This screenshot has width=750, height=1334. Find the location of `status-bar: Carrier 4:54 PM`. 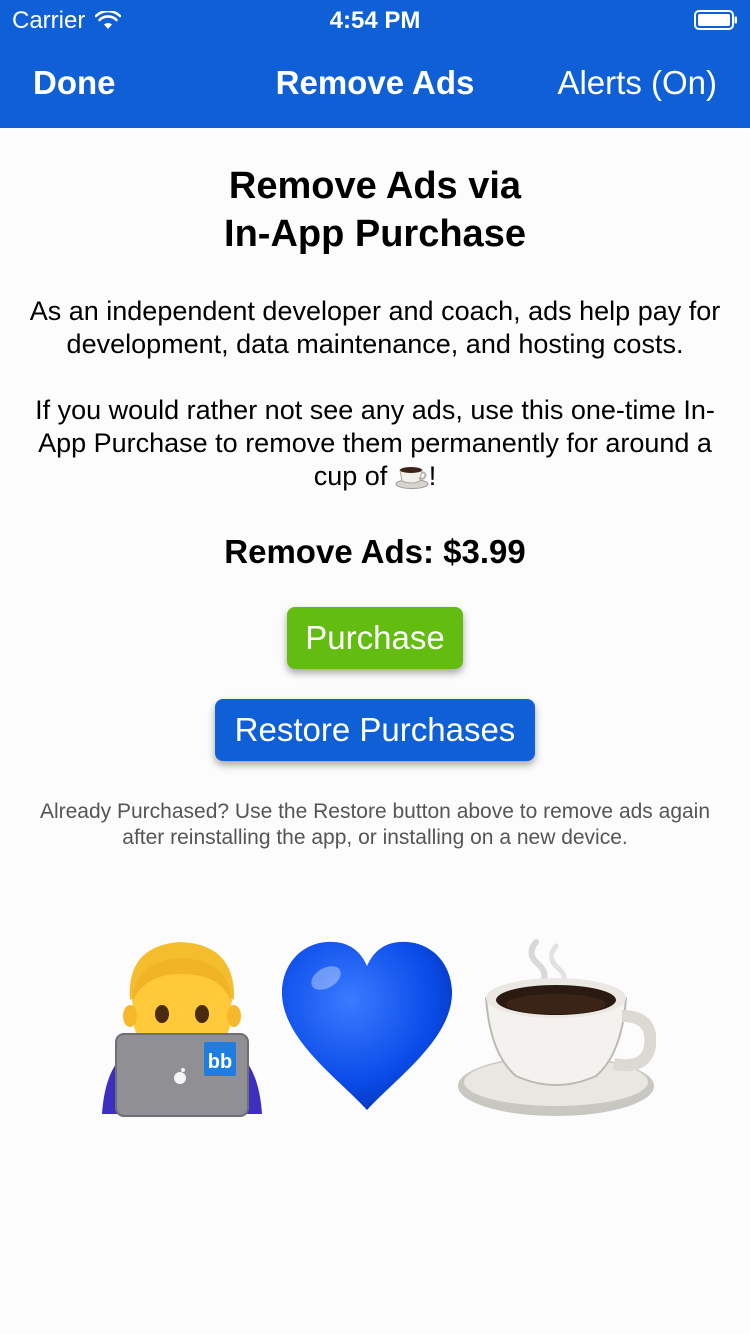

status-bar: Carrier 4:54 PM is located at coordinates (375, 20).